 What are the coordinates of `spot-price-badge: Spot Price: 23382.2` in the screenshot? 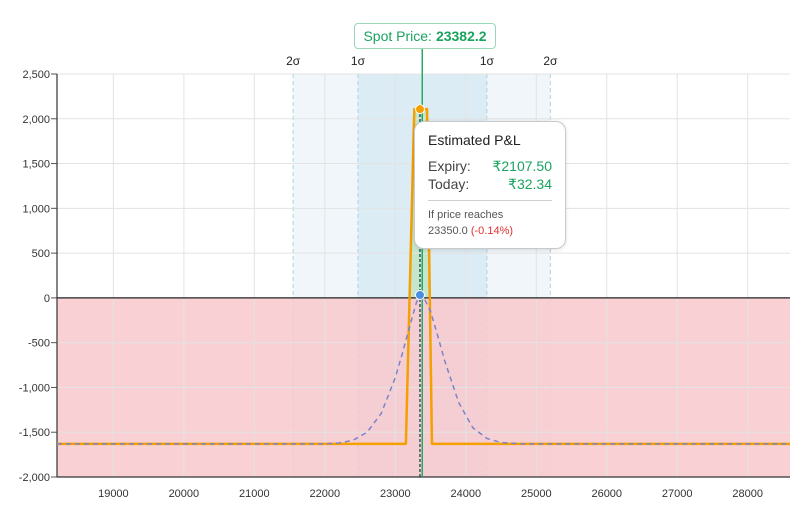 It's located at (425, 36).